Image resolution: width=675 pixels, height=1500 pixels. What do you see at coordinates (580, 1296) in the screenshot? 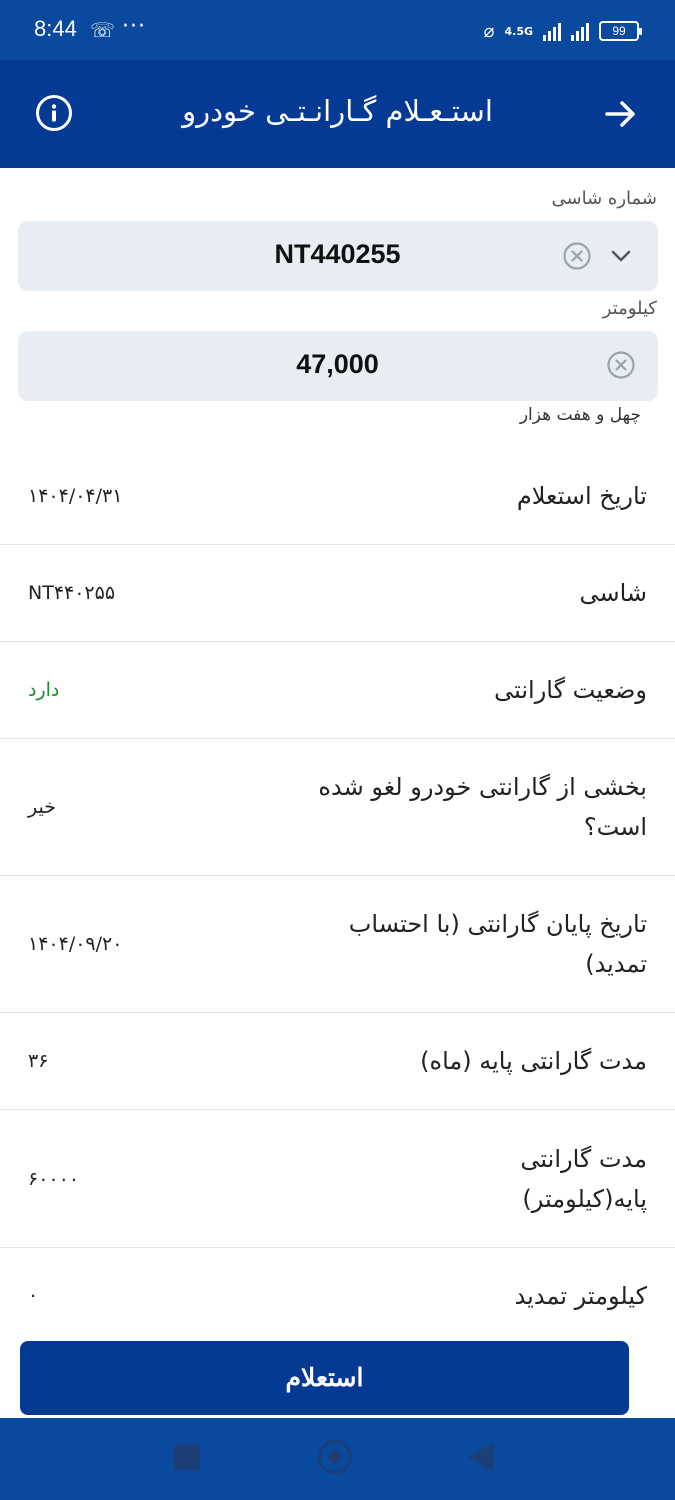
I see `row-label: کیلومتر تمدید` at bounding box center [580, 1296].